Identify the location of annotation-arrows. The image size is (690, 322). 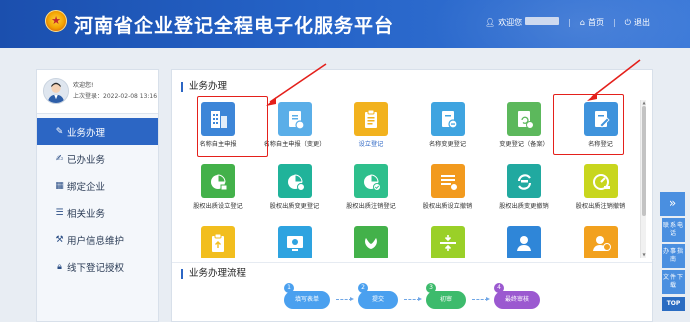
(453, 82).